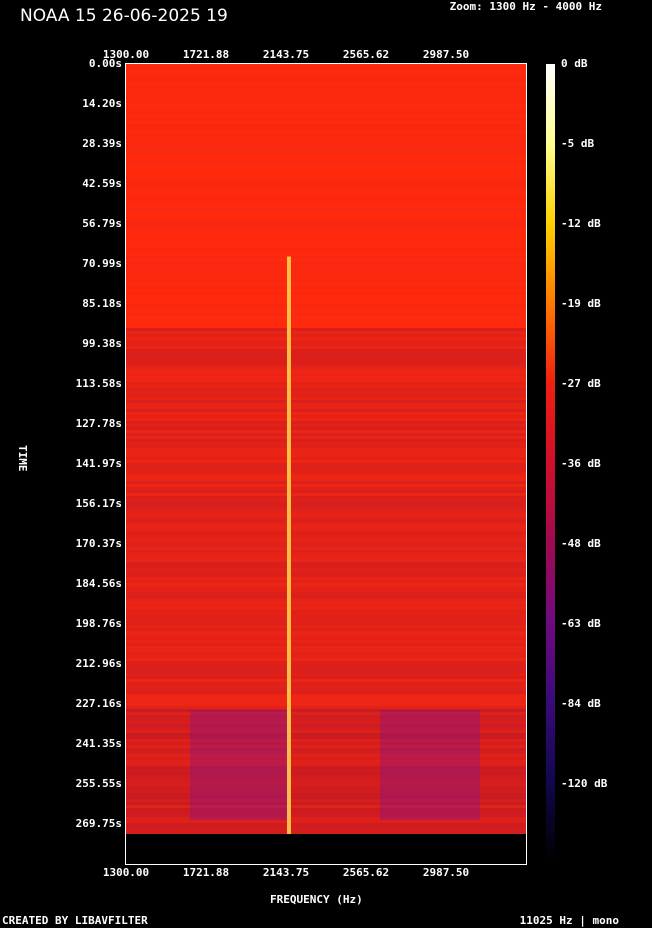 The image size is (652, 928). I want to click on colorbar-tick-label: -120 dB, so click(584, 783).